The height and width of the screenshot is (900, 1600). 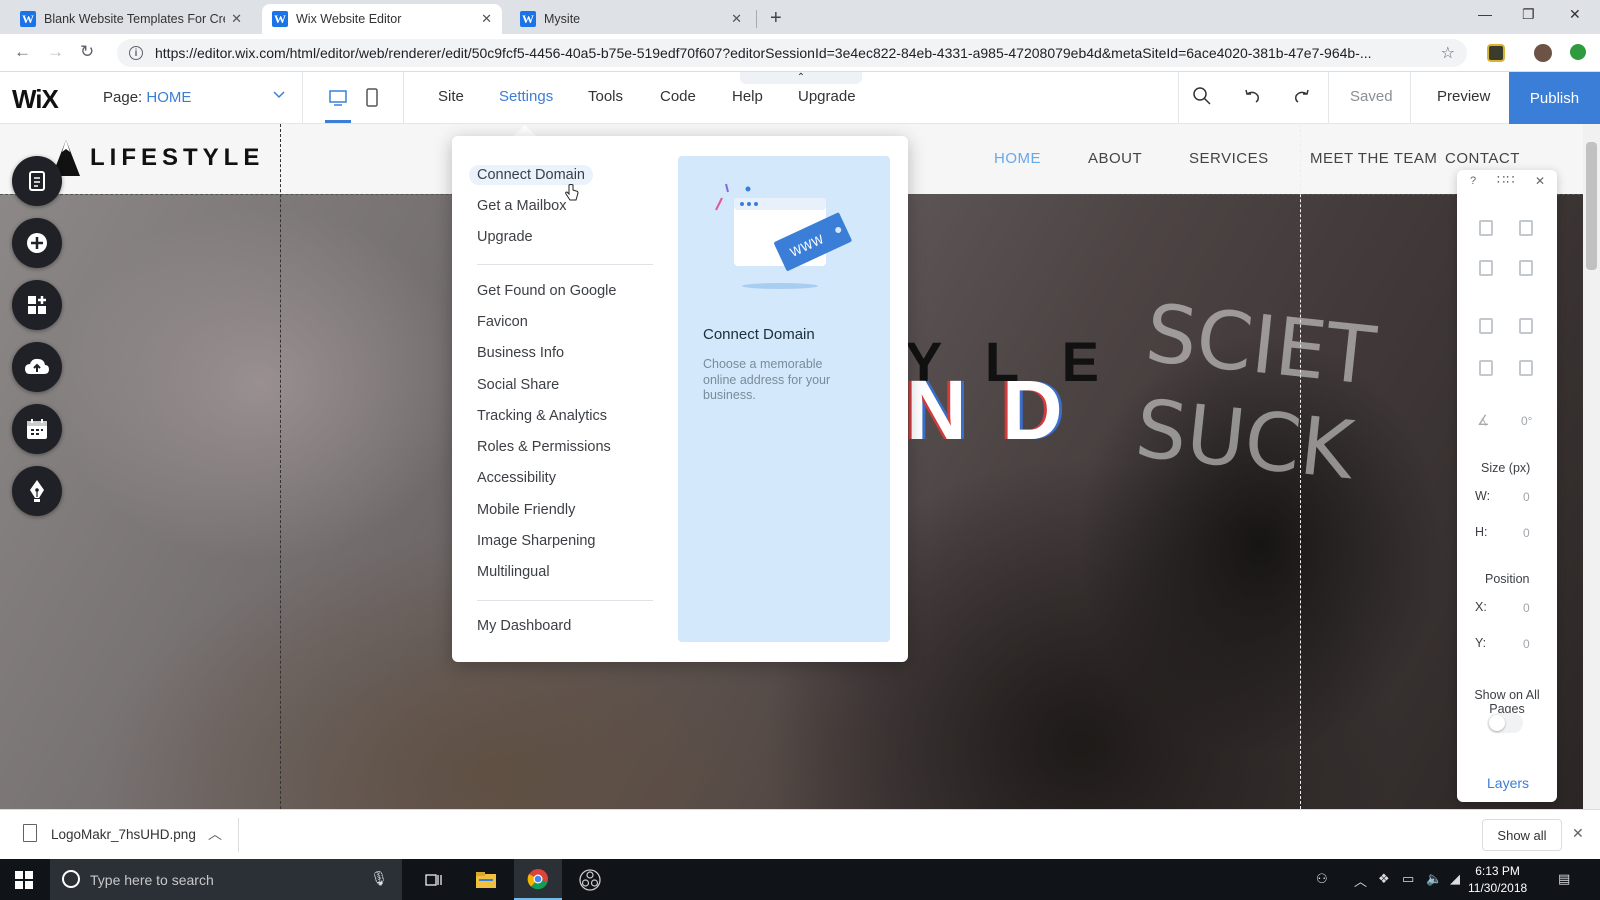 What do you see at coordinates (801, 78) in the screenshot?
I see `collapse-topbar-icon: ⌃` at bounding box center [801, 78].